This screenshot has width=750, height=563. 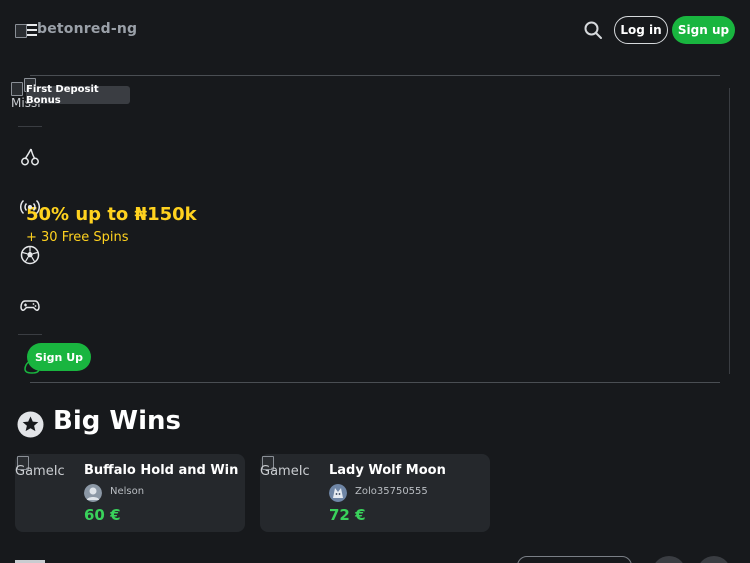 What do you see at coordinates (729, 231) in the screenshot?
I see `promo-scroll-edge` at bounding box center [729, 231].